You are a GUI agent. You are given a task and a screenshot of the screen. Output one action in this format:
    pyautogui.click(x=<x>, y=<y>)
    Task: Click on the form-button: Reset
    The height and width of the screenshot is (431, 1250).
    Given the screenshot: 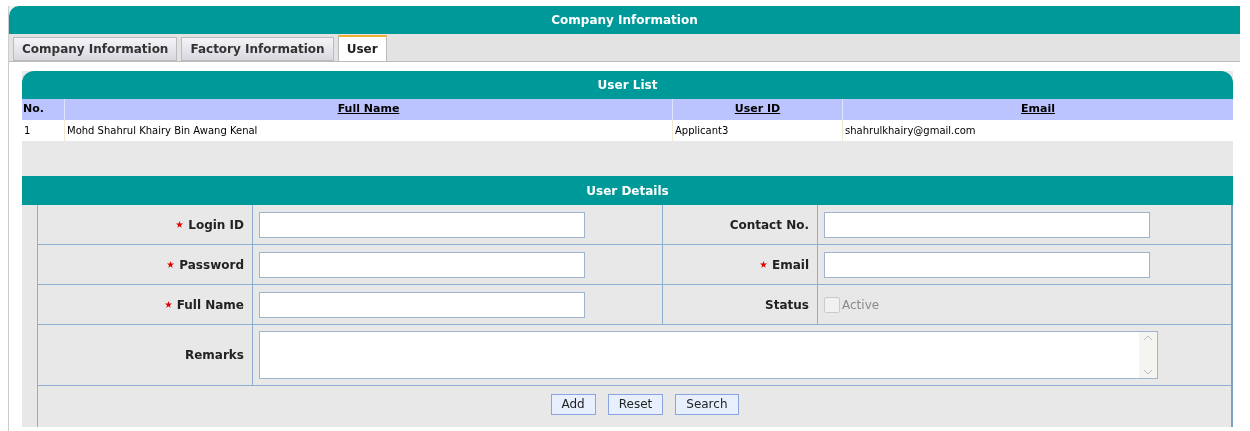 What is the action you would take?
    pyautogui.click(x=635, y=404)
    